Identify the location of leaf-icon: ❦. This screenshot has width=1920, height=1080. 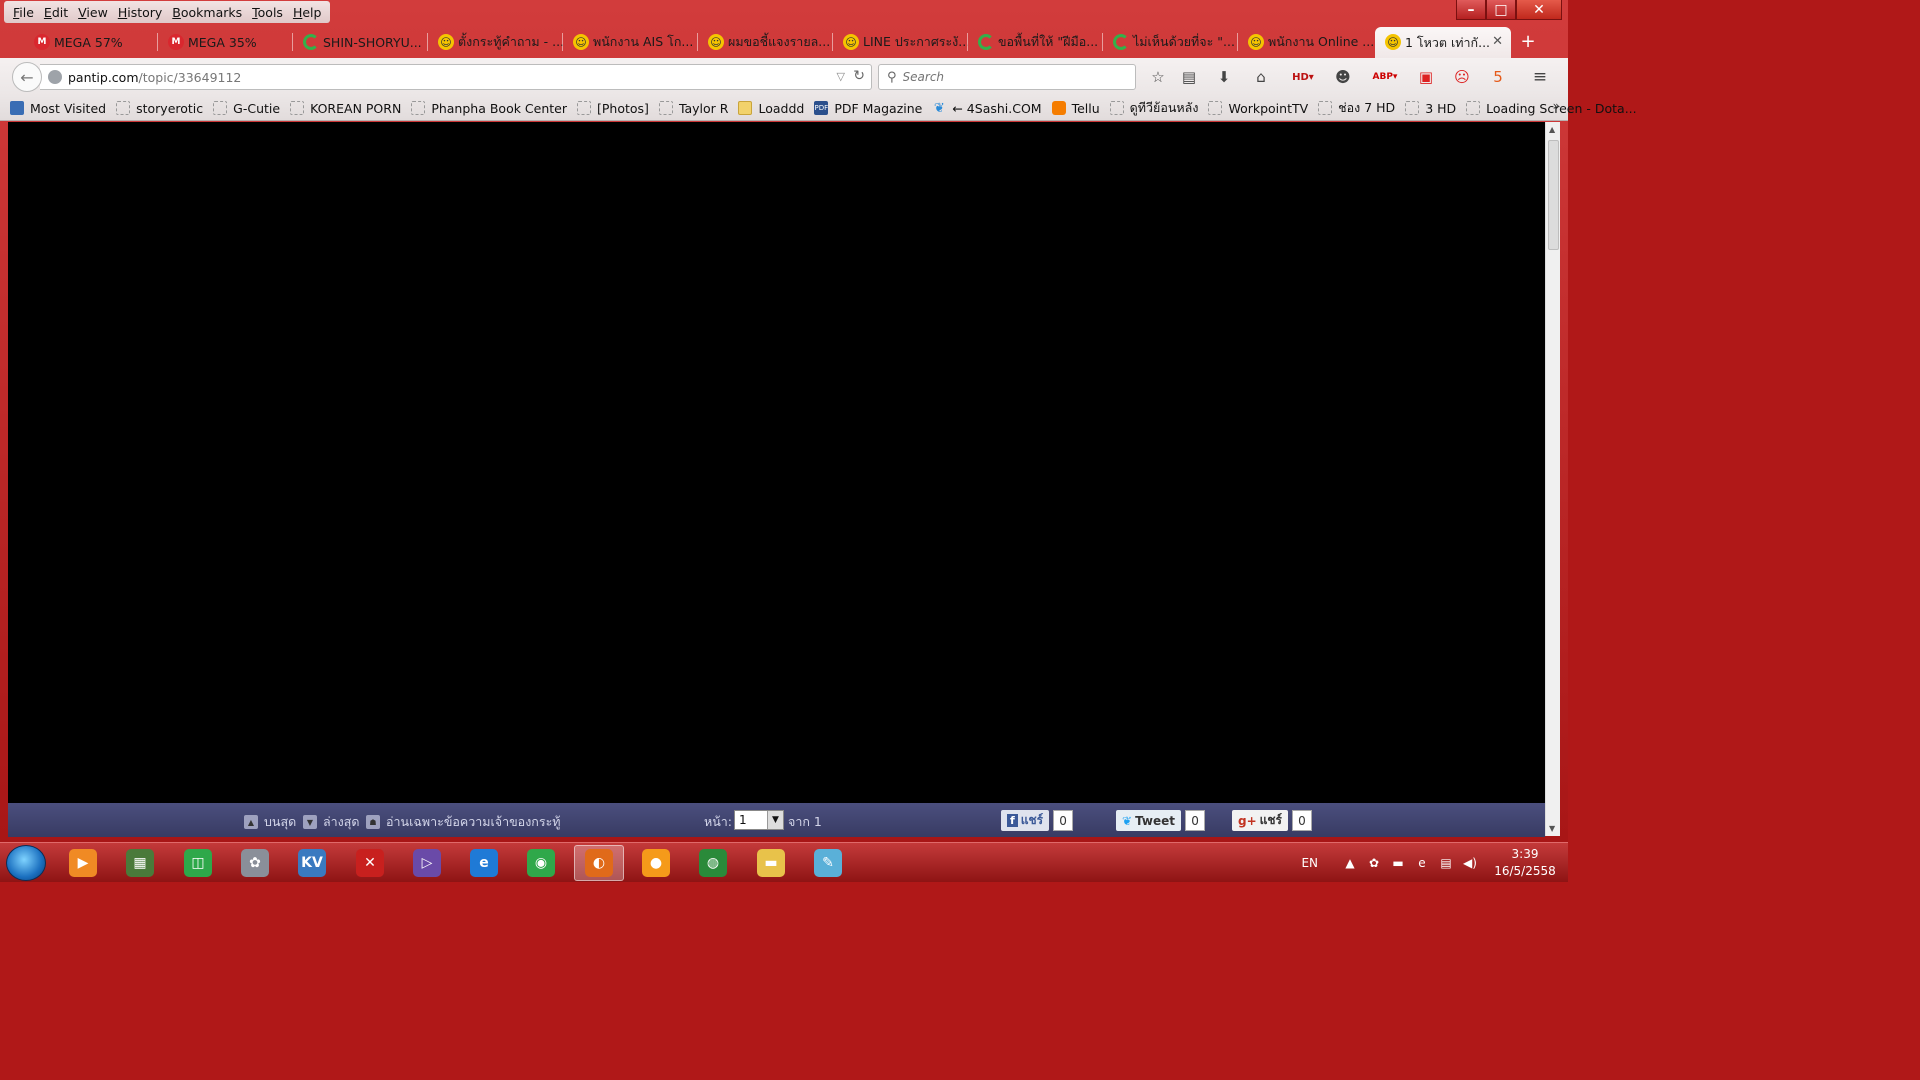
(939, 108).